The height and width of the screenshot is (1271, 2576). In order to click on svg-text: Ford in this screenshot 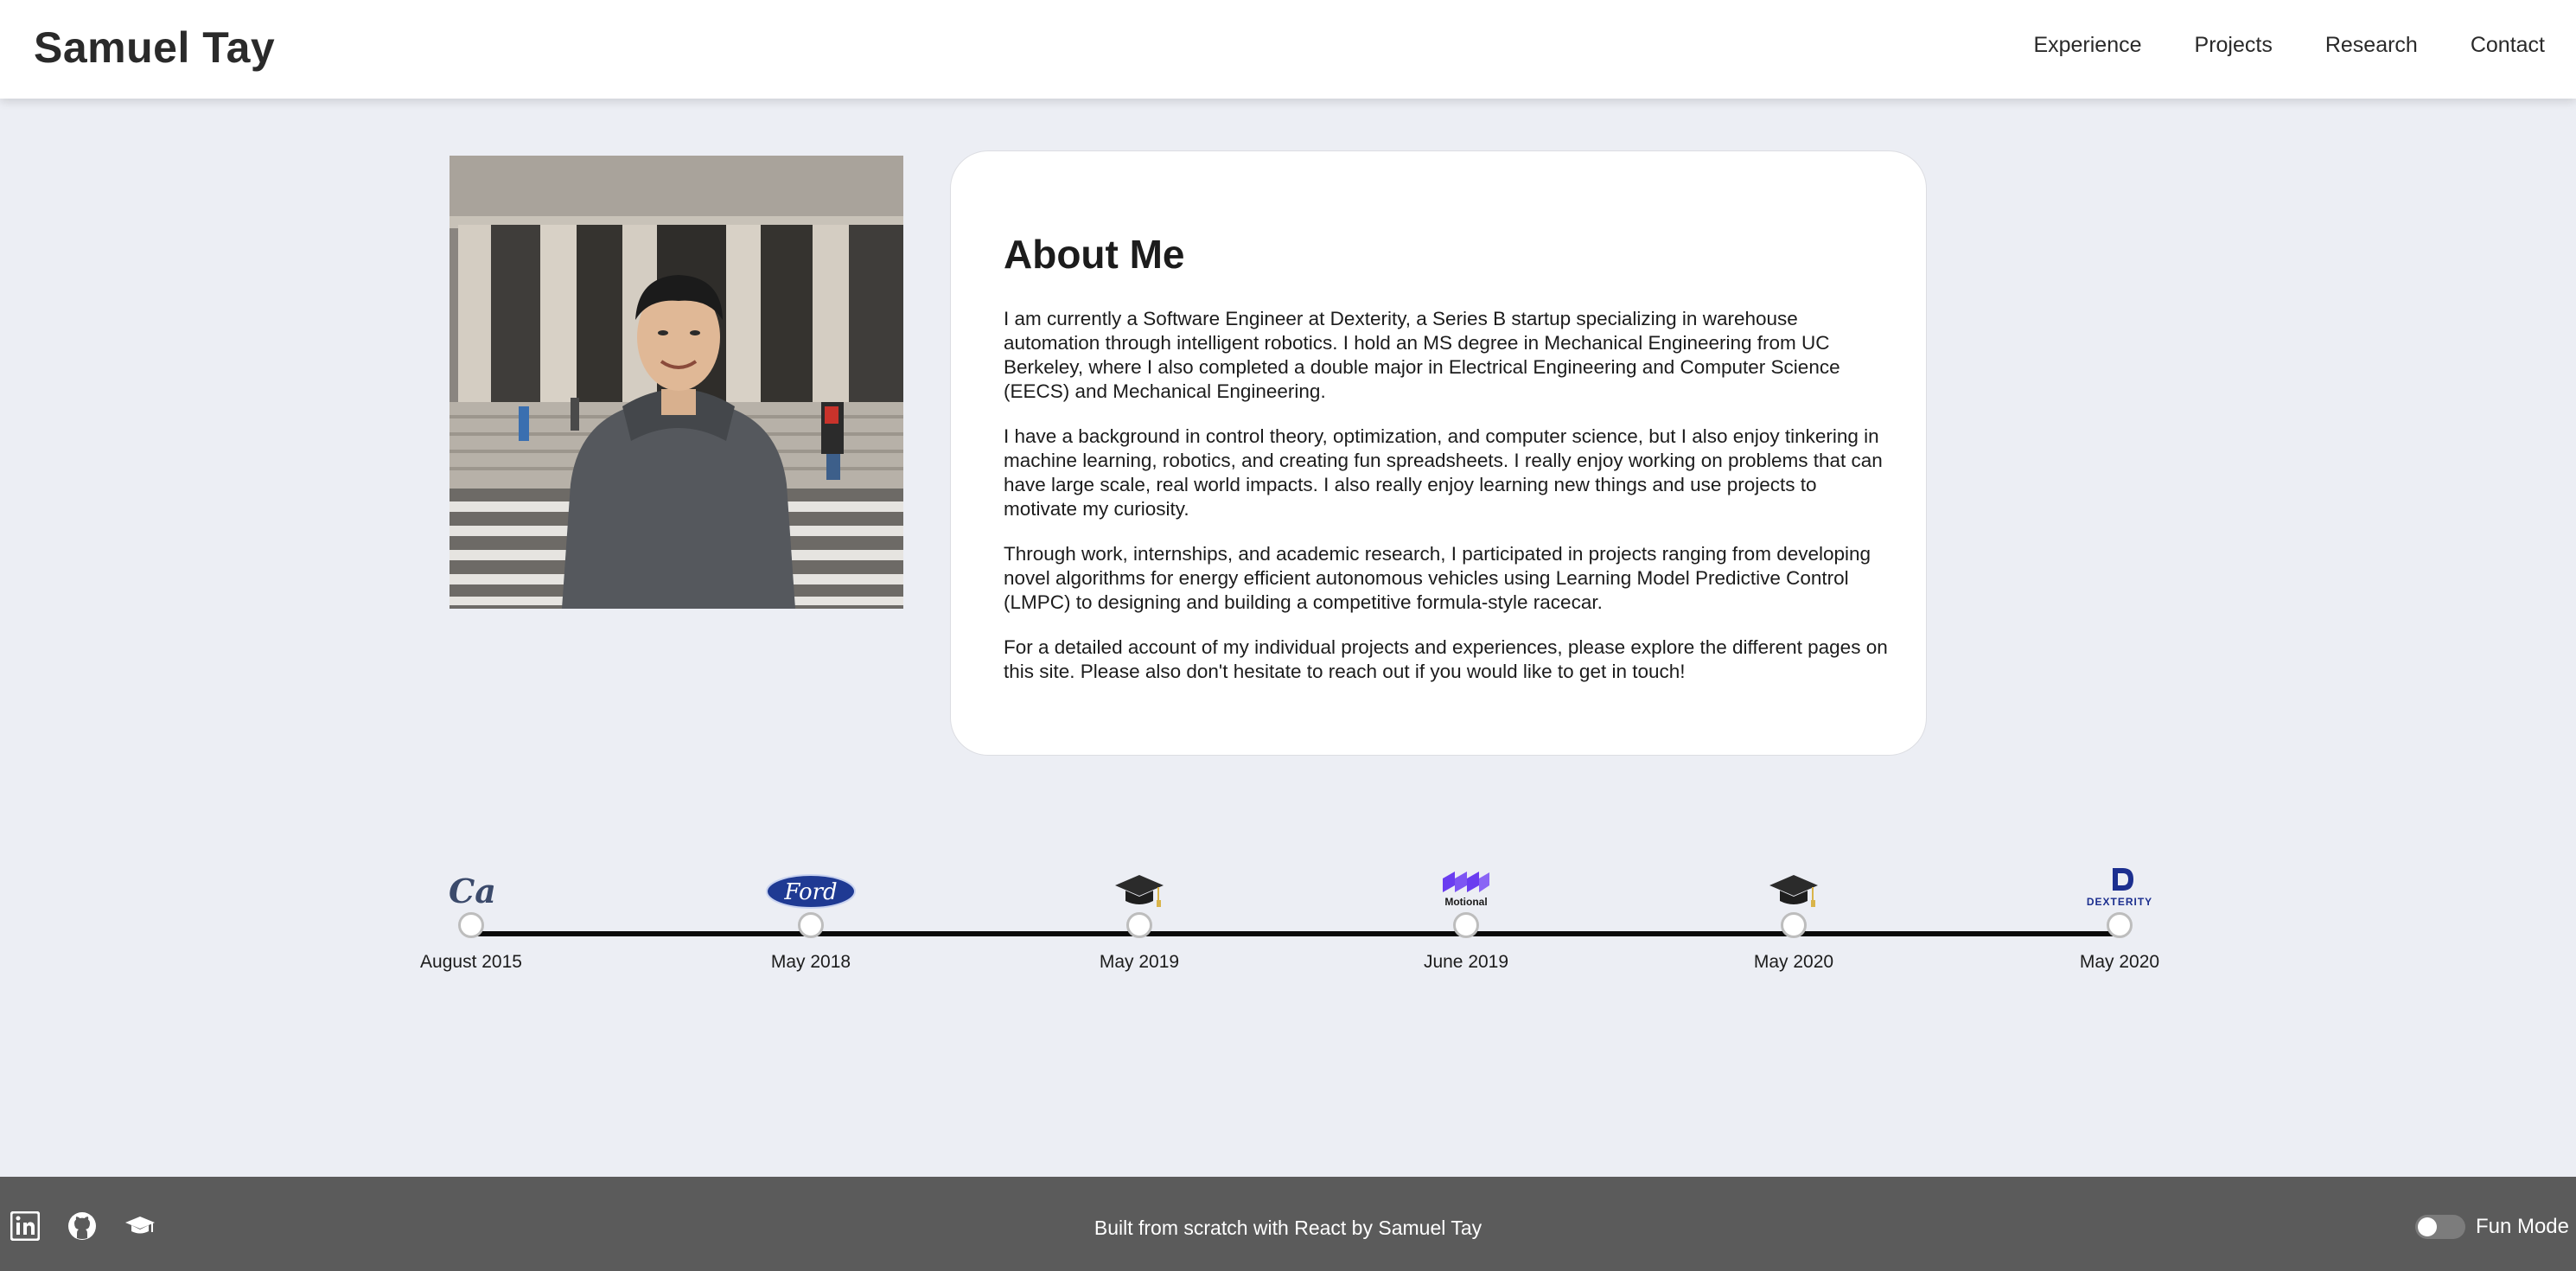, I will do `click(810, 892)`.